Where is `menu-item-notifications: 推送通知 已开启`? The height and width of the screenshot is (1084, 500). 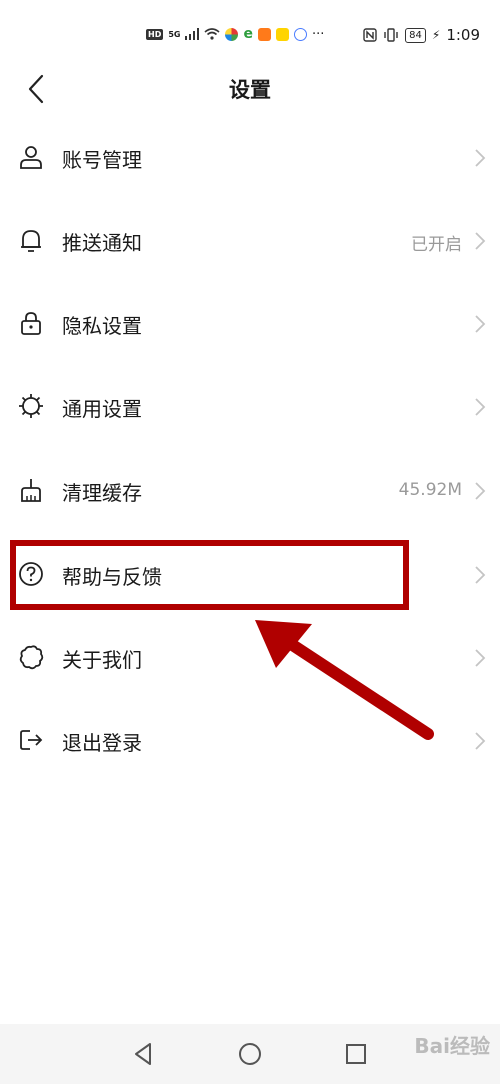
menu-item-notifications: 推送通知 已开启 is located at coordinates (250, 241).